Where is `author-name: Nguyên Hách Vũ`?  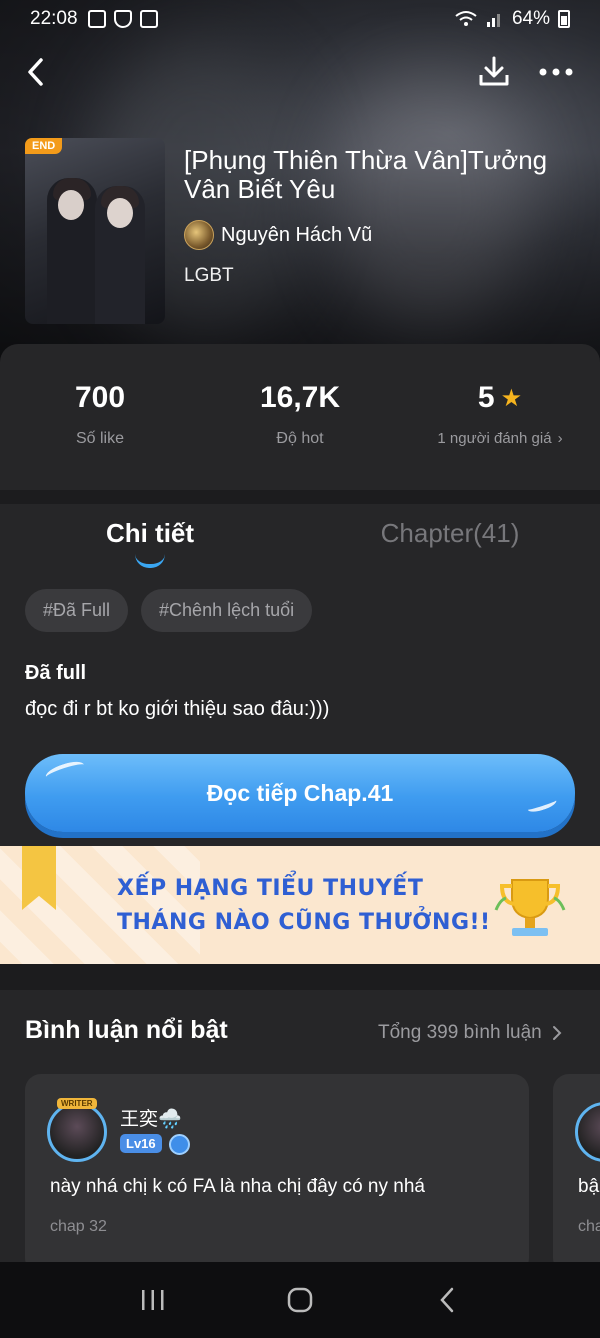 author-name: Nguyên Hách Vũ is located at coordinates (297, 234).